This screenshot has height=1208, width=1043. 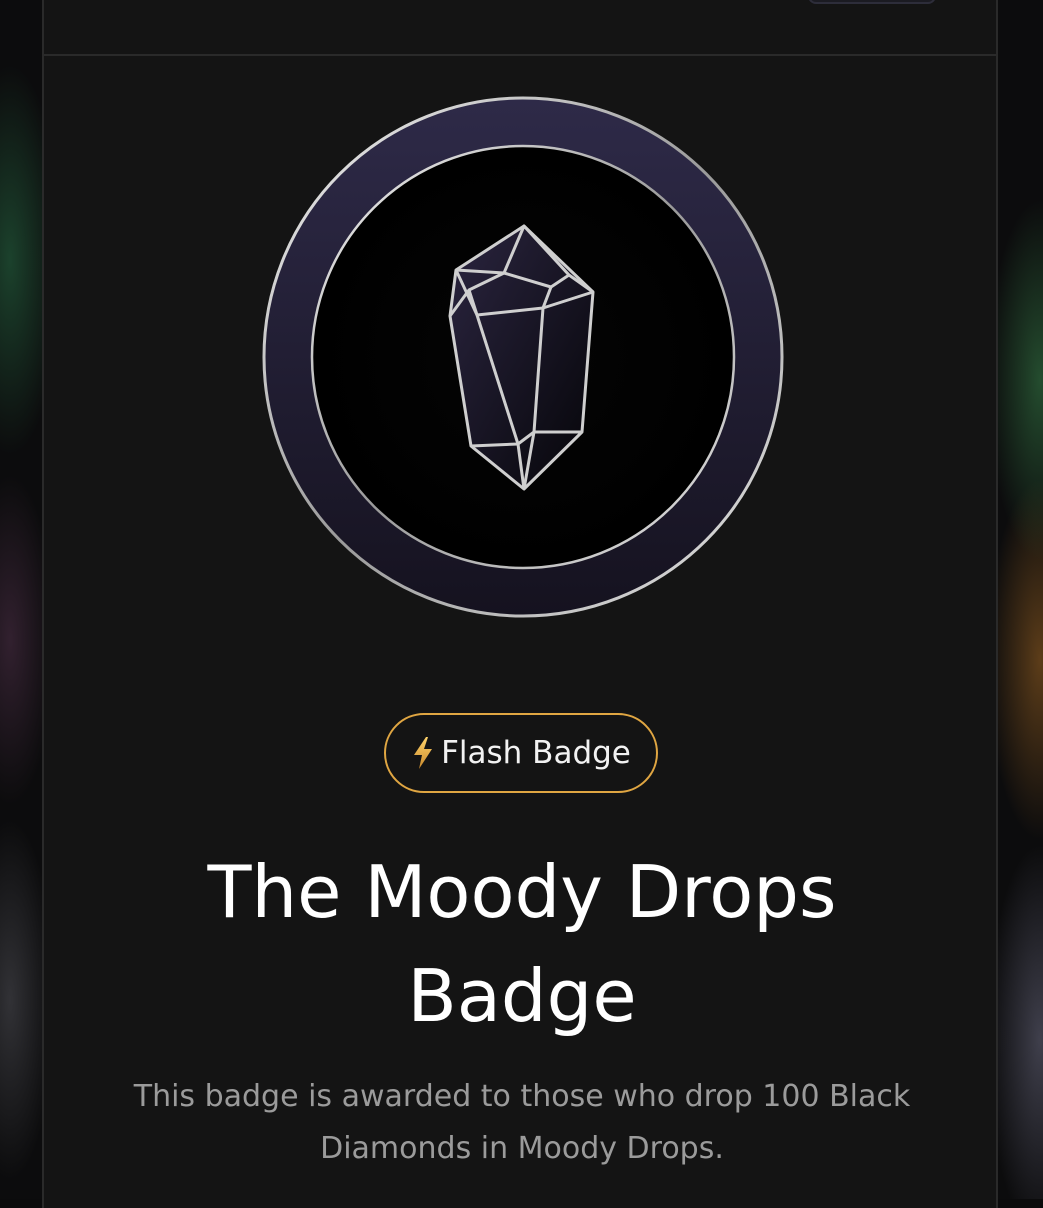 I want to click on badge-title: The Moody Drops Badge, so click(x=522, y=944).